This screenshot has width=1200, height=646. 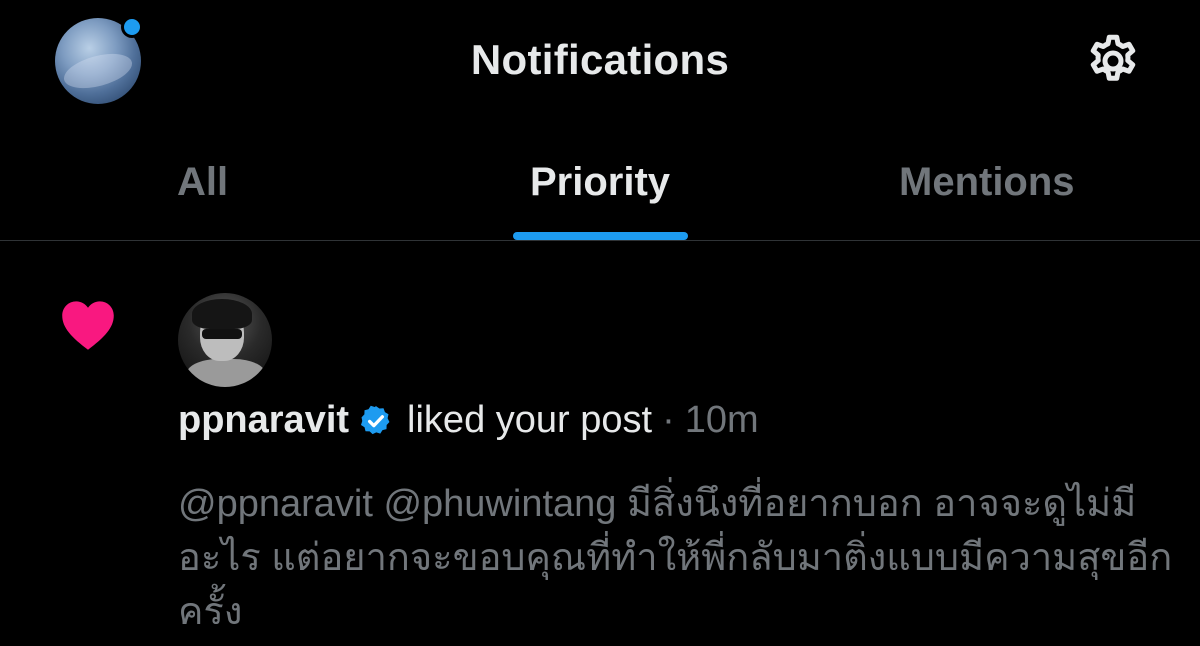 I want to click on heart-icon, so click(x=88, y=325).